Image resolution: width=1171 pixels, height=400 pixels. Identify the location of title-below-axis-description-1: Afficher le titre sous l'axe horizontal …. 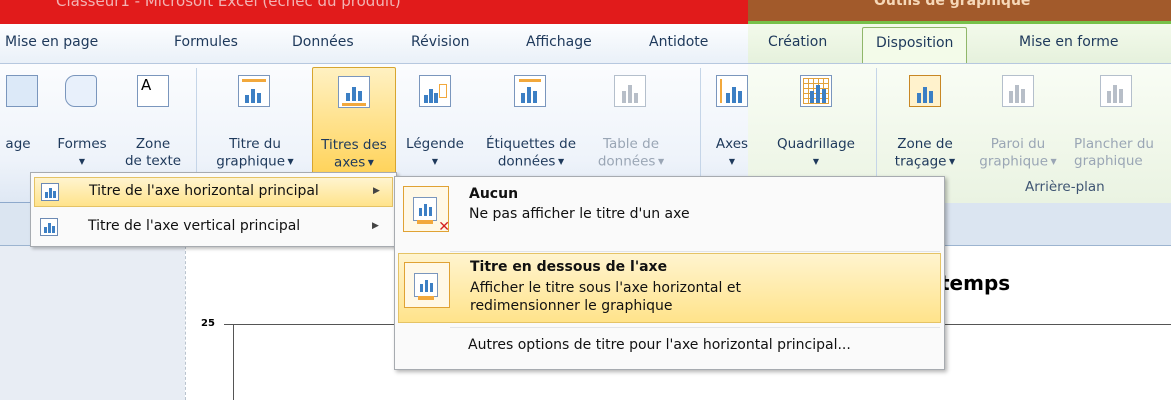
(605, 288).